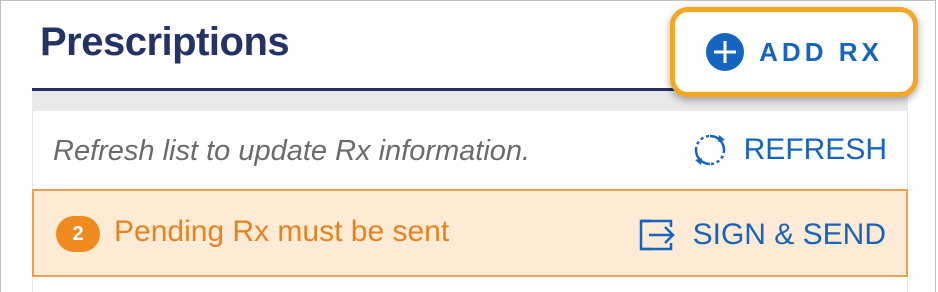 The width and height of the screenshot is (938, 292). I want to click on refresh-icon, so click(709, 150).